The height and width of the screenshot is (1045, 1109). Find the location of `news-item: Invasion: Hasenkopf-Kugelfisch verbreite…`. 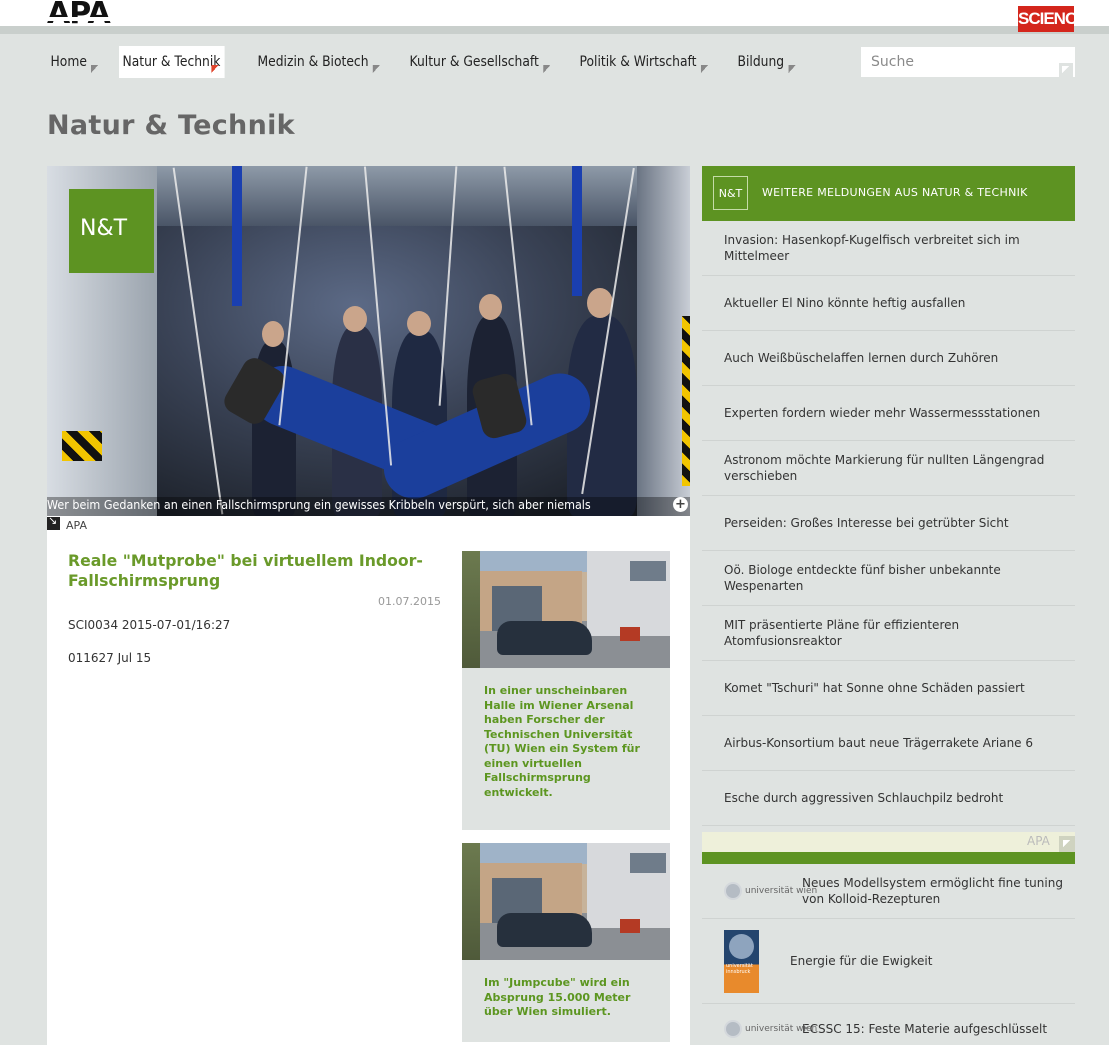

news-item: Invasion: Hasenkopf-Kugelfisch verbreite… is located at coordinates (888, 248).